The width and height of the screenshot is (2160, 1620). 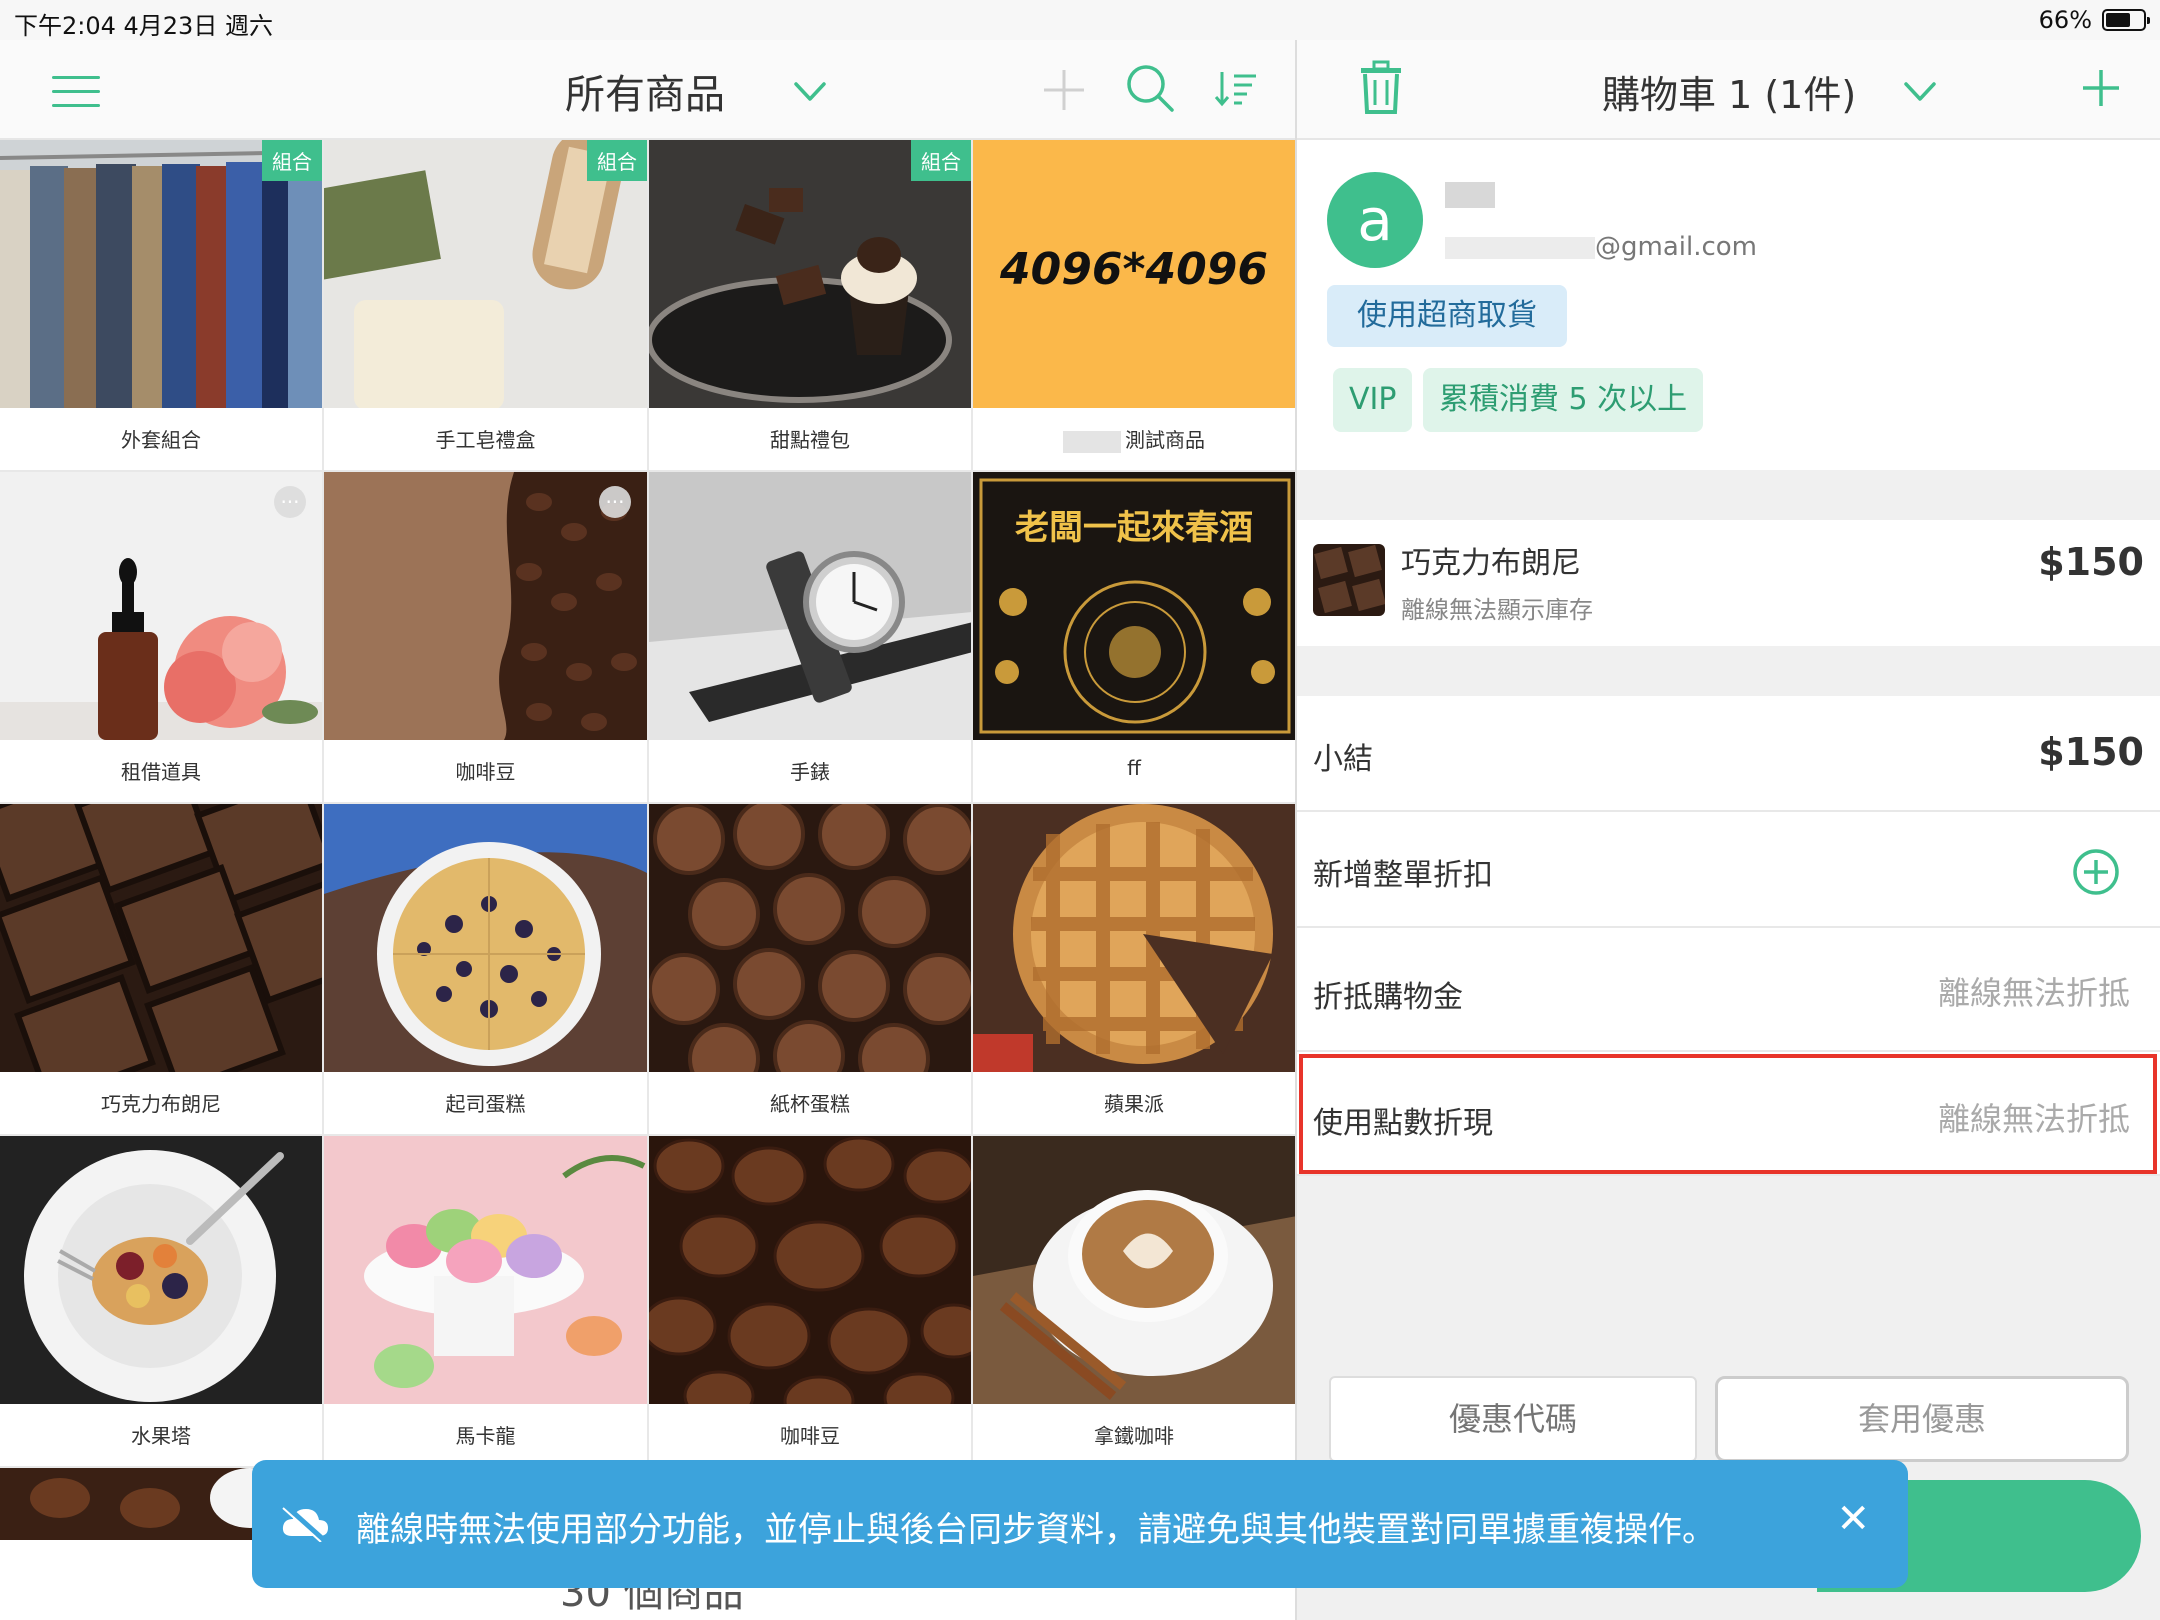 What do you see at coordinates (1601, 247) in the screenshot?
I see `customer-email: @gmail.com` at bounding box center [1601, 247].